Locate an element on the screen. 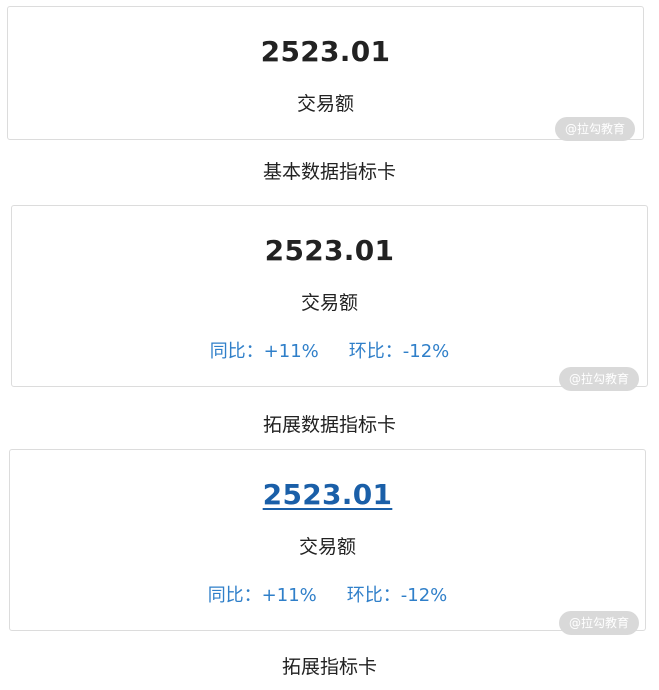  metric-value-link: 2523.01 is located at coordinates (327, 494).